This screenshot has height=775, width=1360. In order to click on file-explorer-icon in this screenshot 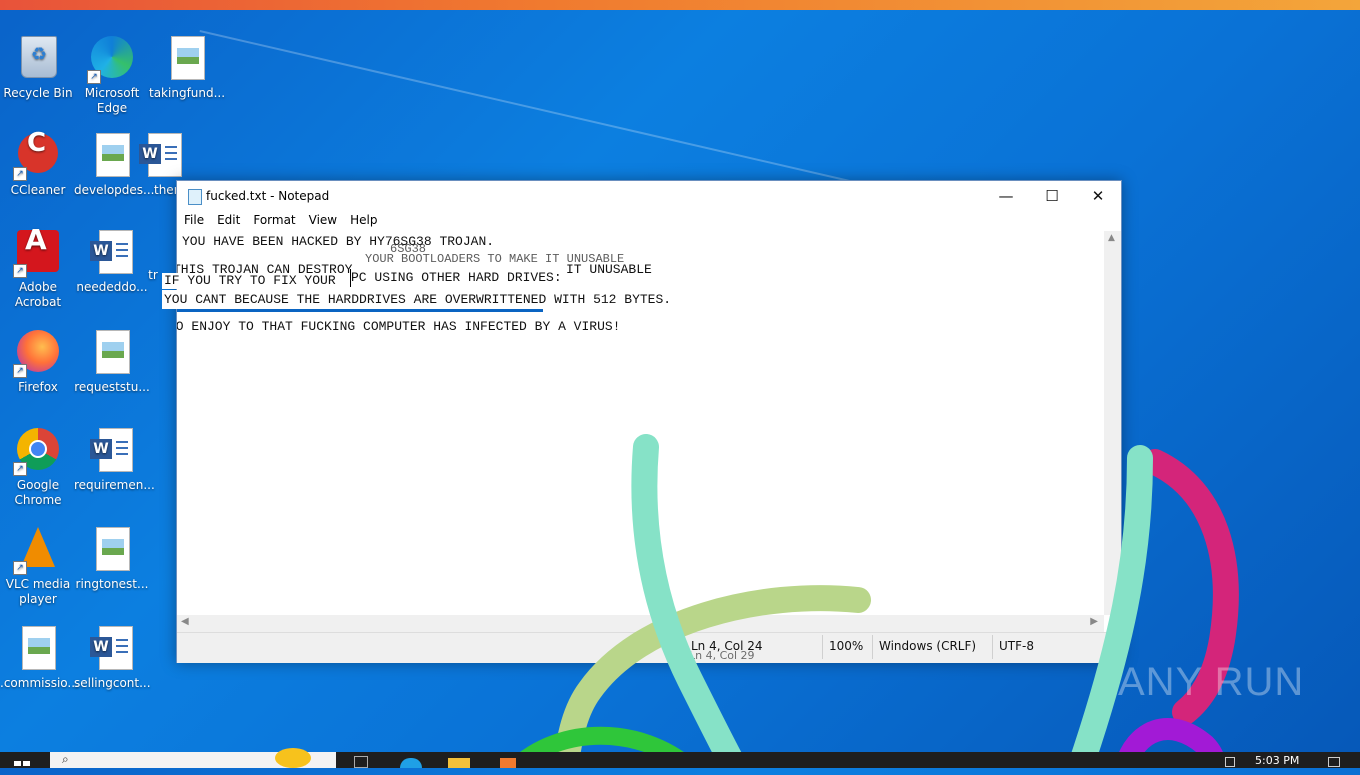, I will do `click(459, 763)`.